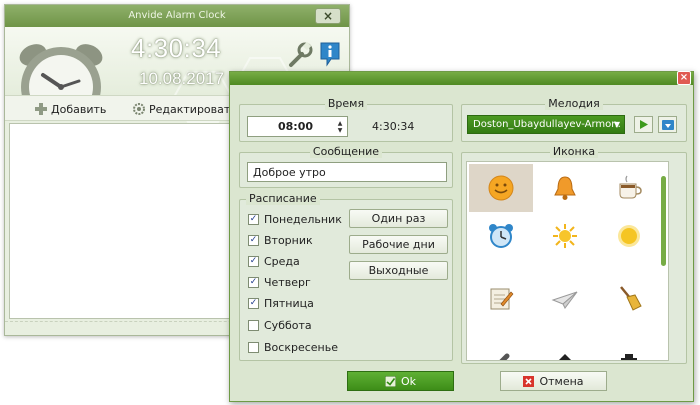 The image size is (700, 405). I want to click on day-sunday-checkbox: Воскресенье, so click(293, 347).